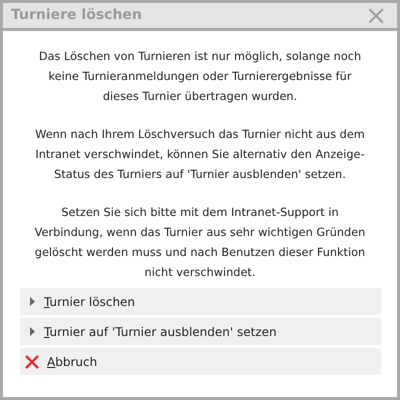 Image resolution: width=400 pixels, height=400 pixels. What do you see at coordinates (200, 331) in the screenshot?
I see `action-button: Turnier auf 'Turnier ausblenden' setzen` at bounding box center [200, 331].